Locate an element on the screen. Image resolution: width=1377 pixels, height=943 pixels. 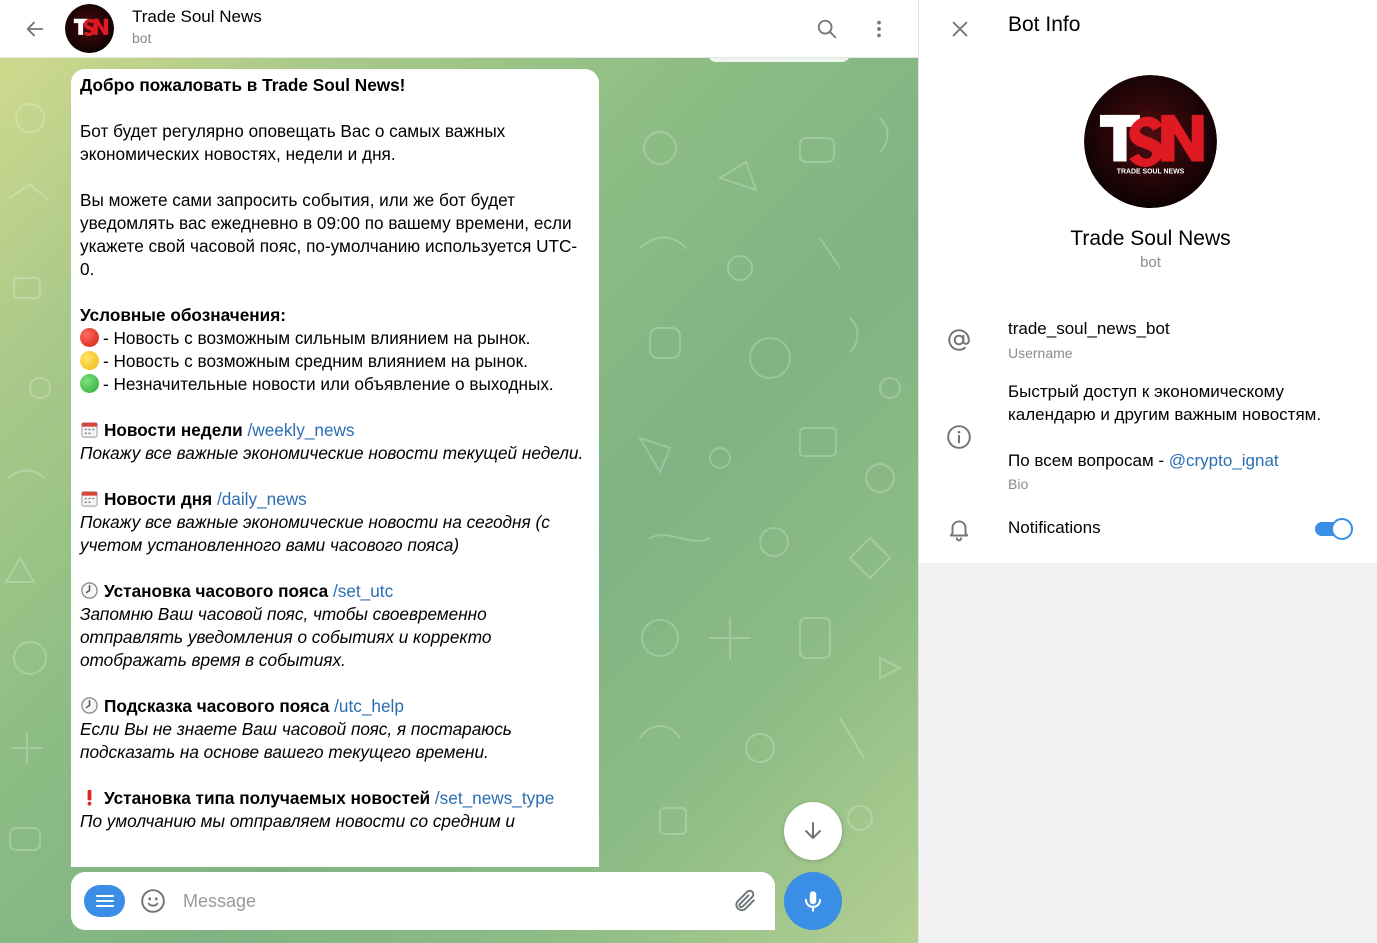
message-composer is located at coordinates (423, 901).